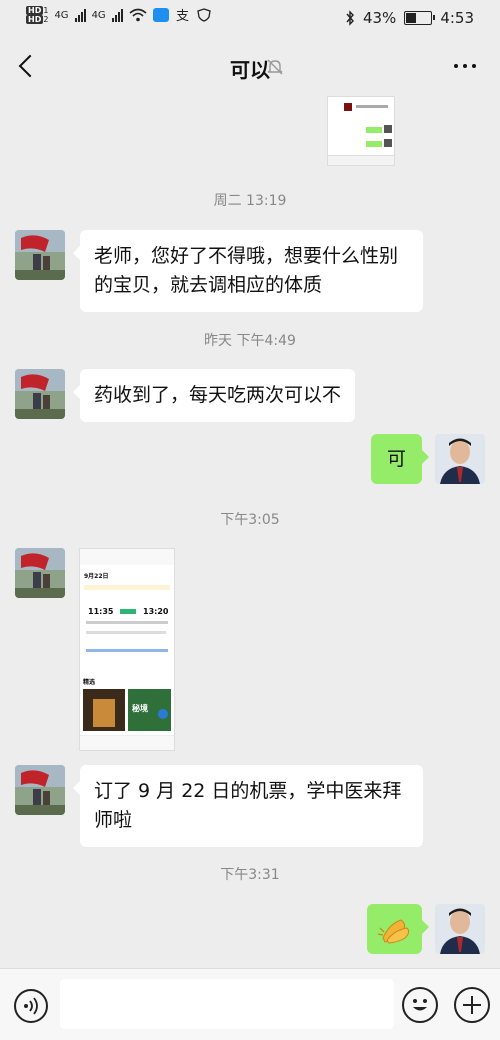 This screenshot has width=500, height=1040. I want to click on input-bar, so click(250, 1004).